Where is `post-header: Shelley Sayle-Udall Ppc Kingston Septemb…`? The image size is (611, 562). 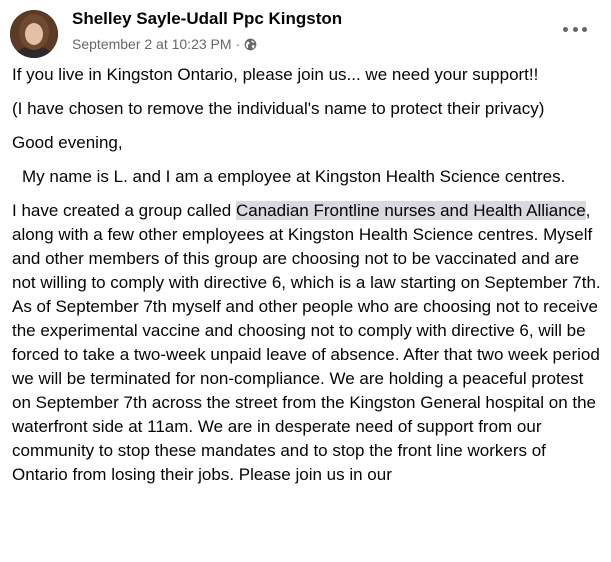 post-header: Shelley Sayle-Udall Ppc Kingston Septemb… is located at coordinates (305, 33).